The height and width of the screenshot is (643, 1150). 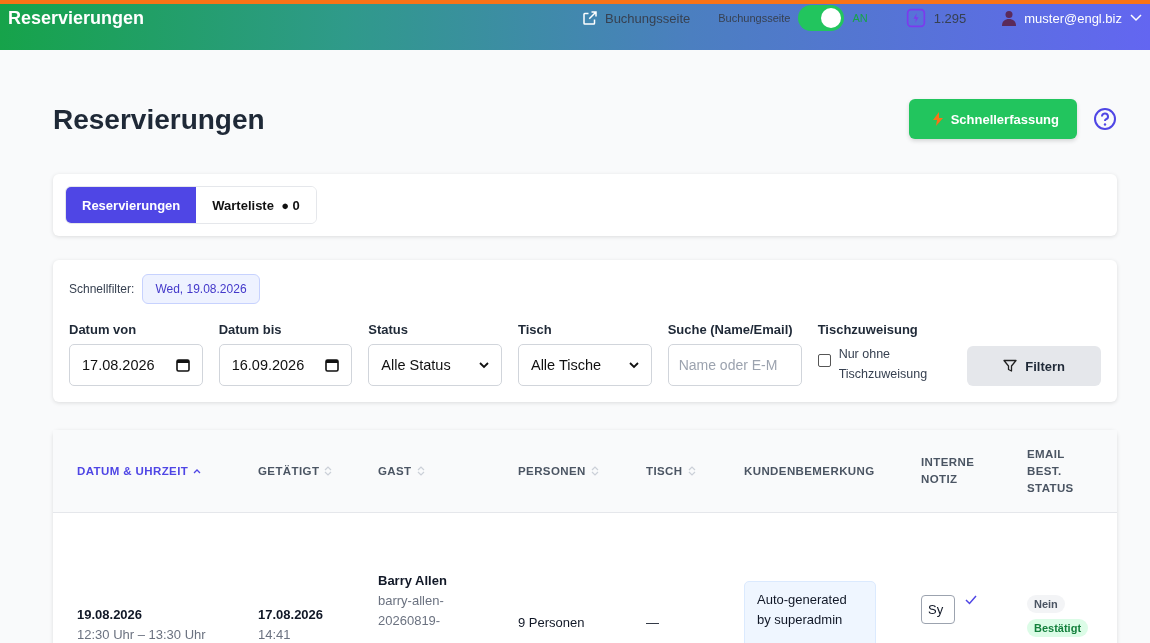 I want to click on guest-id-text: 20260819-, so click(x=410, y=621).